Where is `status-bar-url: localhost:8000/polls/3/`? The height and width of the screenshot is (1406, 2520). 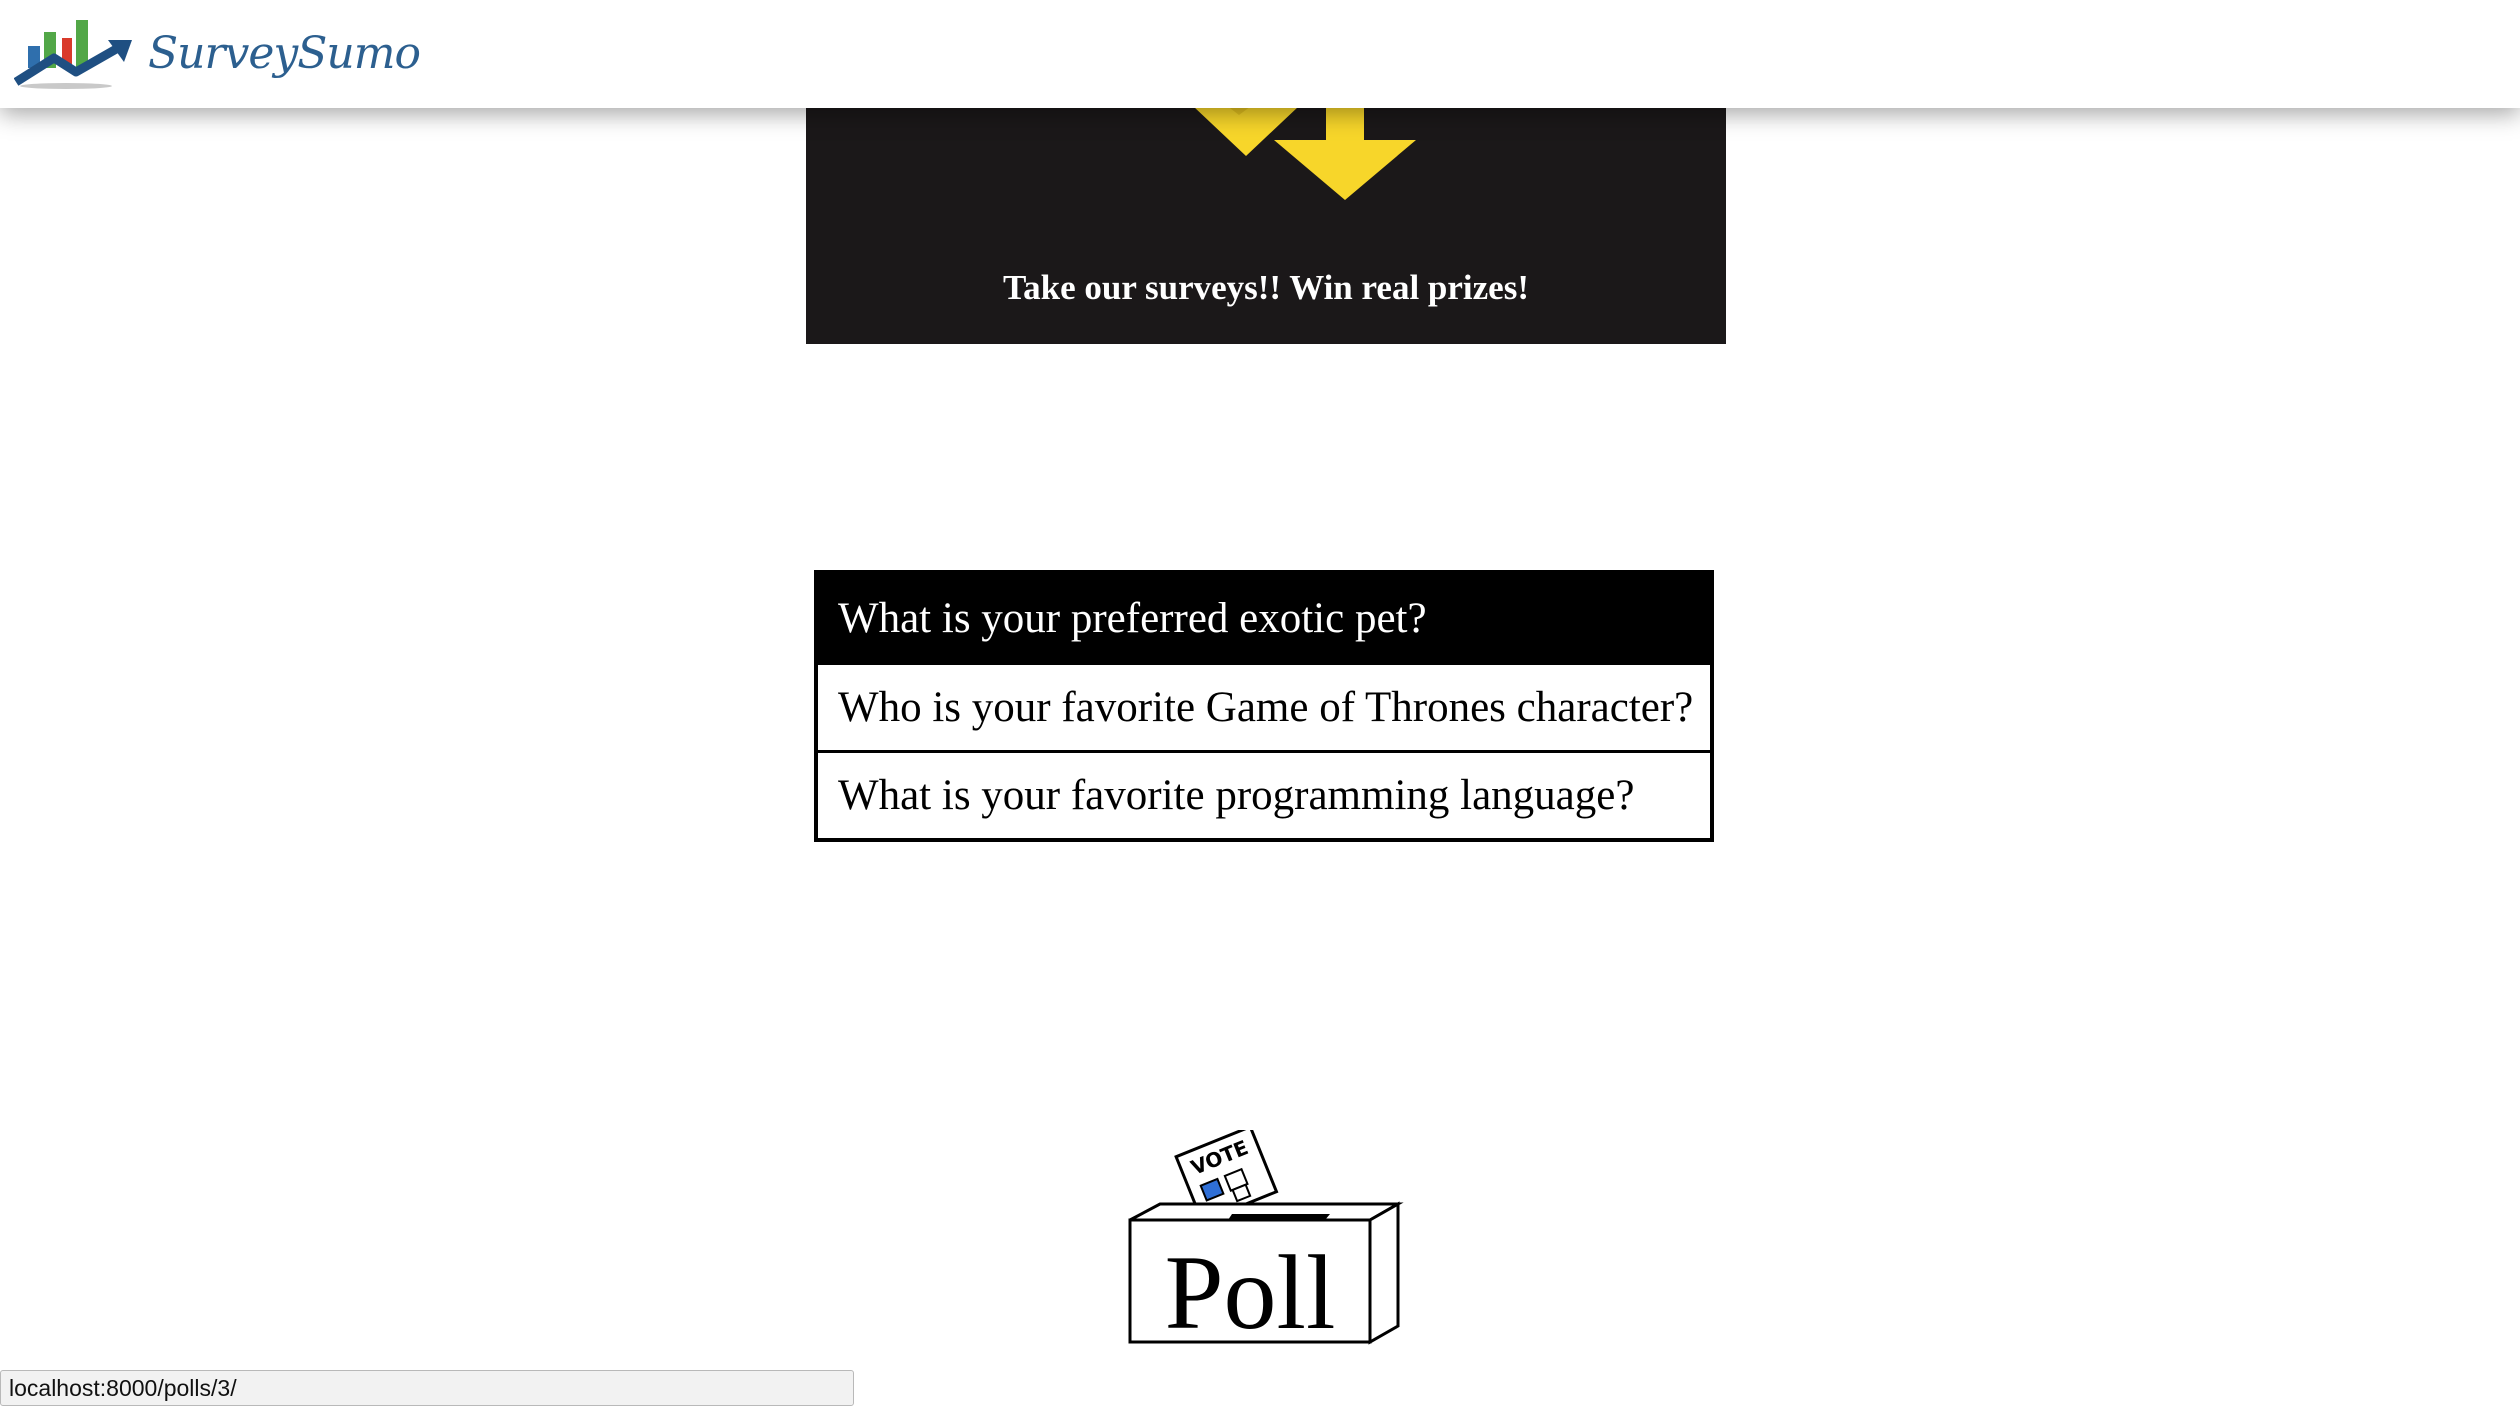
status-bar-url: localhost:8000/polls/3/ is located at coordinates (427, 1388).